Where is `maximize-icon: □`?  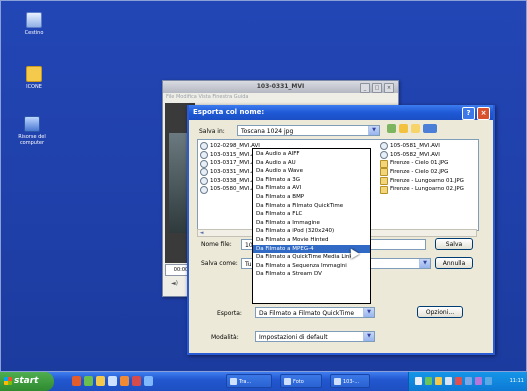
maximize-icon: □ is located at coordinates (377, 88).